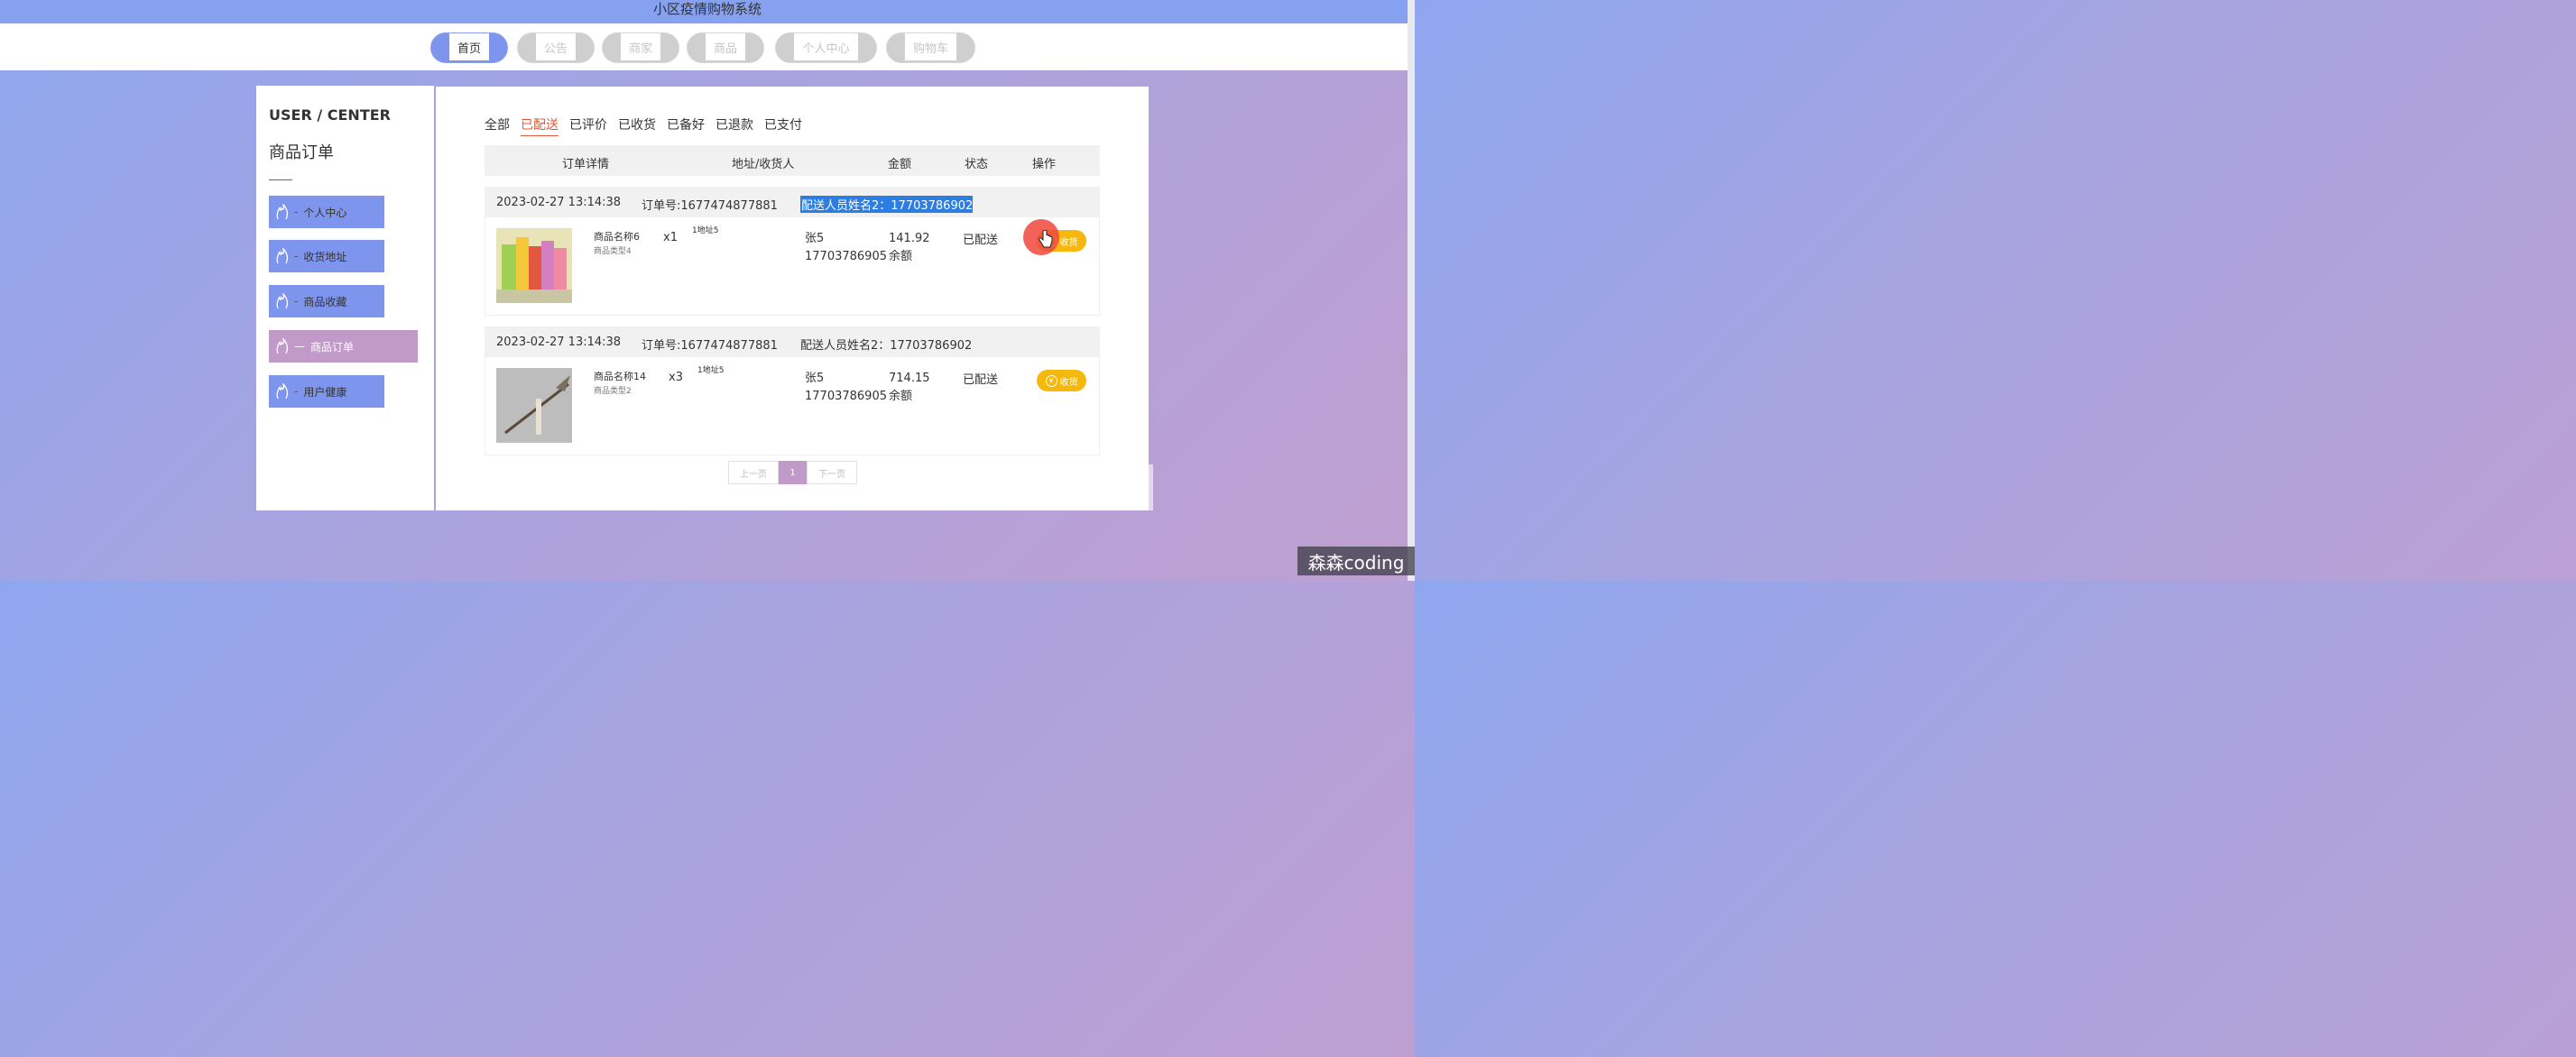 The image size is (2576, 1057). I want to click on sidebar-item-health: - 用户健康, so click(326, 391).